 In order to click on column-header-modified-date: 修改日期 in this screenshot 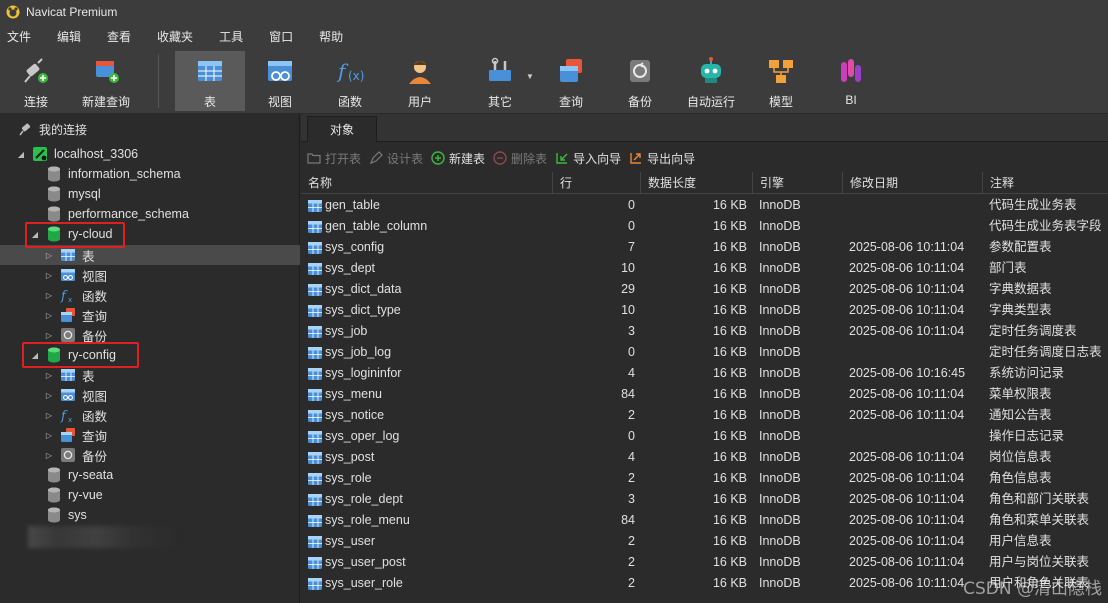, I will do `click(913, 183)`.